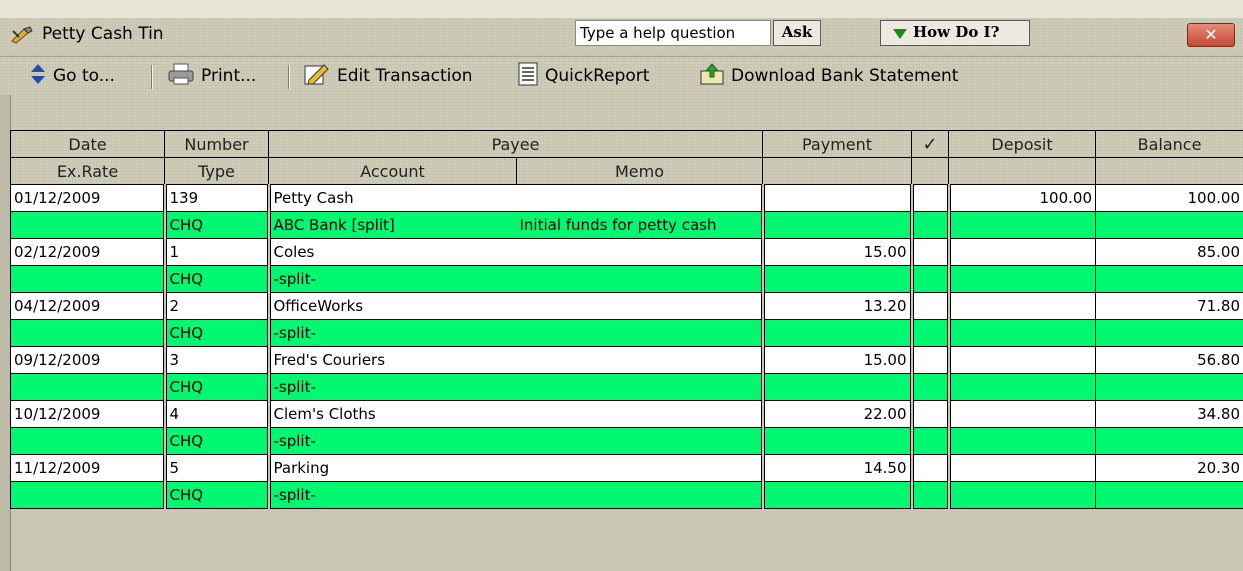  What do you see at coordinates (1022, 144) in the screenshot?
I see `col-header-deposit: Deposit` at bounding box center [1022, 144].